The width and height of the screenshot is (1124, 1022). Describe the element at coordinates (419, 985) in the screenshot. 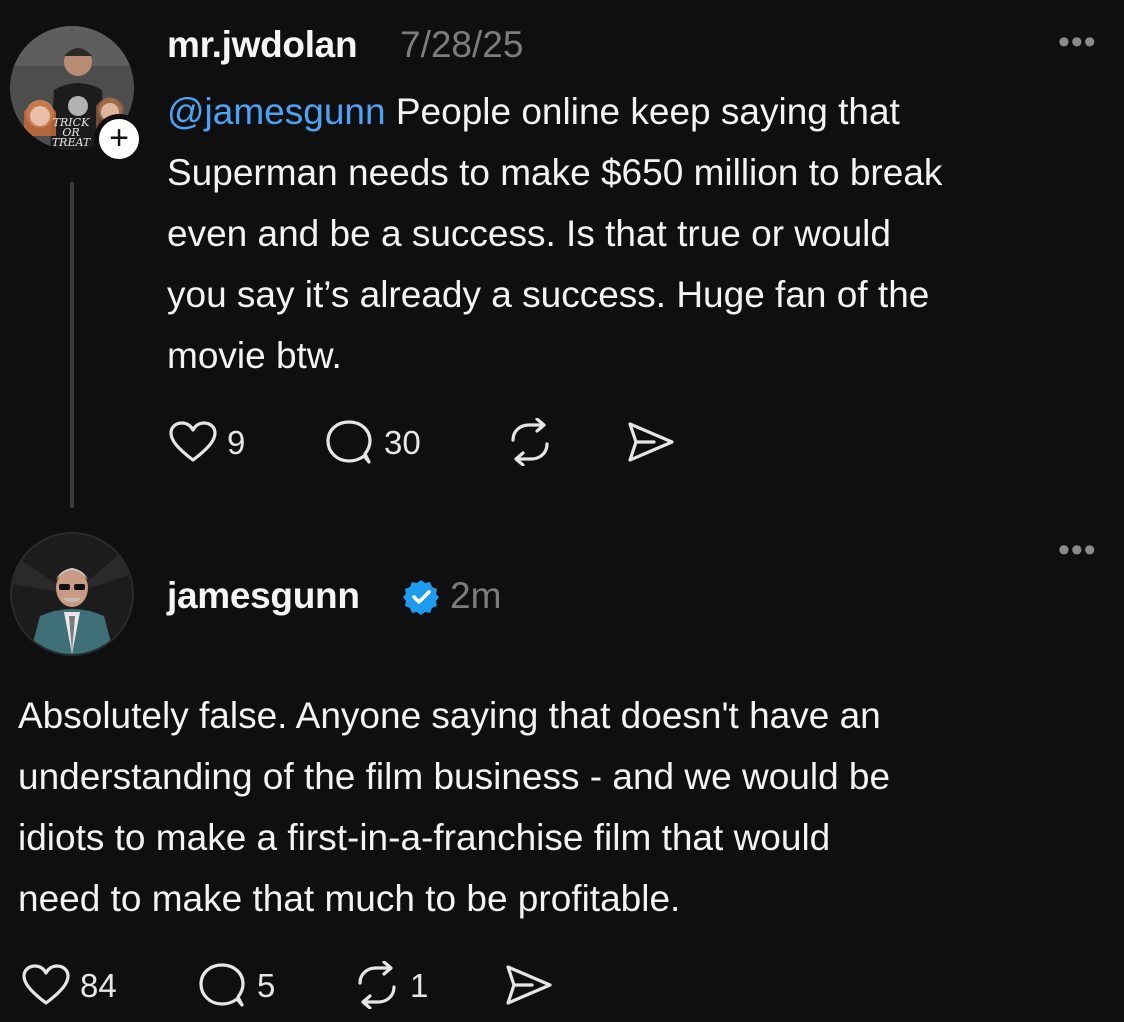

I see `repost-count: 1` at that location.